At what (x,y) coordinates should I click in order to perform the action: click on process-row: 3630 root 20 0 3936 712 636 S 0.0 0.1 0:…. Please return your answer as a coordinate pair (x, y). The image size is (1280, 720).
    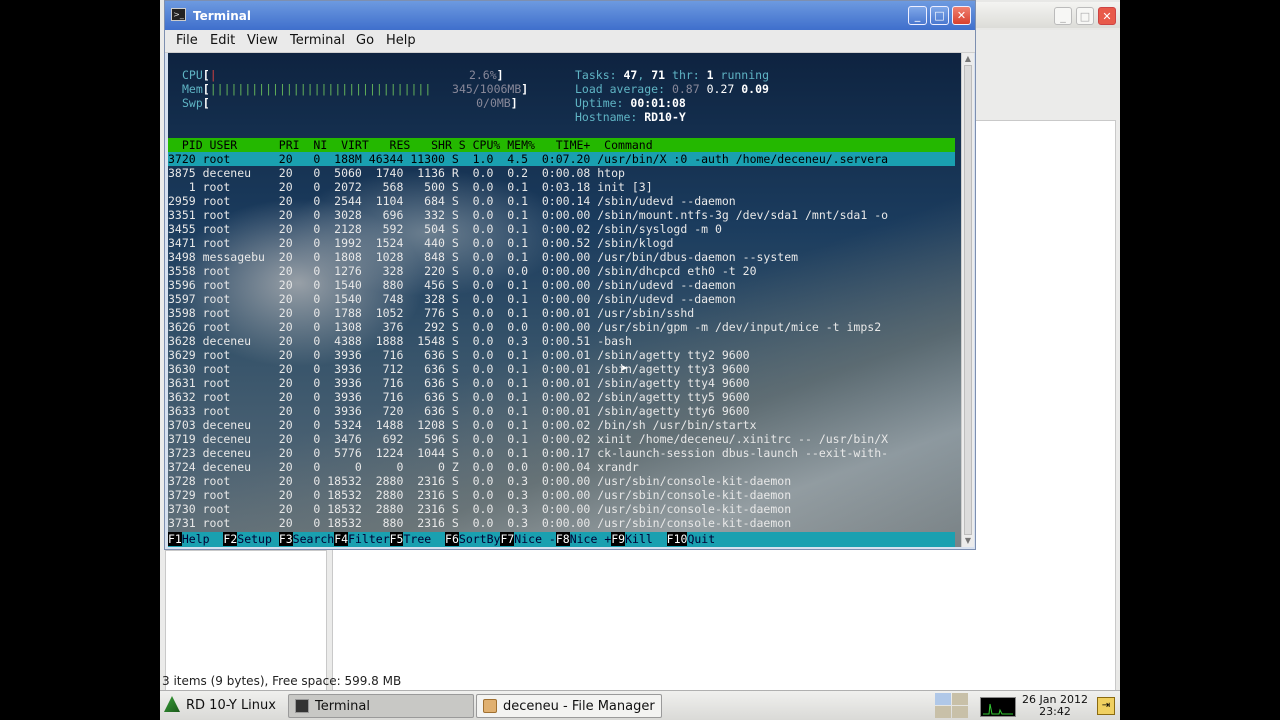
    Looking at the image, I should click on (561, 369).